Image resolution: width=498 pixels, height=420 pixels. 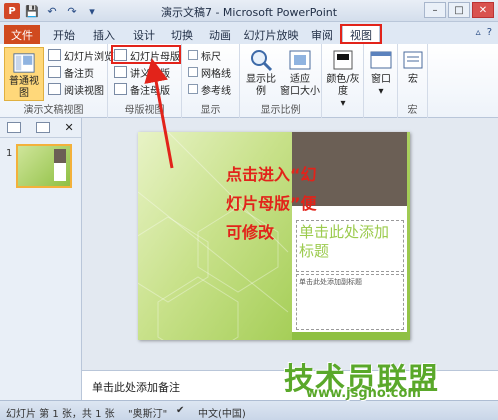 I want to click on theme-status: "奥斯汀", so click(x=148, y=414).